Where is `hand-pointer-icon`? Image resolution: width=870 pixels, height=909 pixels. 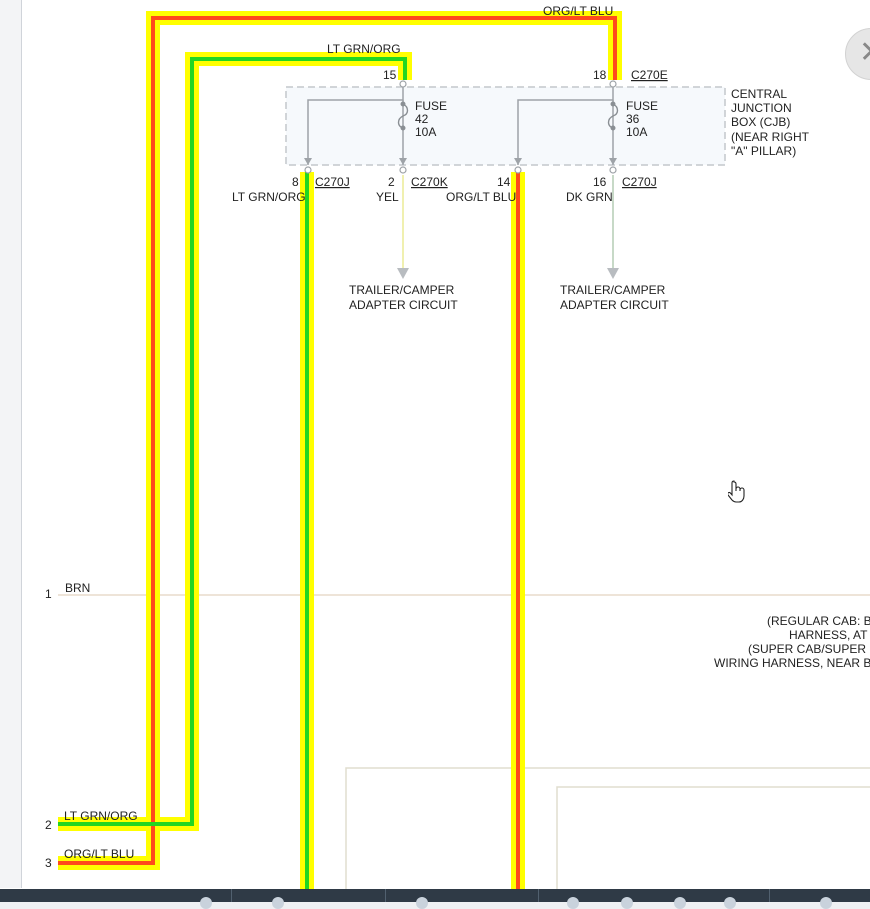 hand-pointer-icon is located at coordinates (736, 491).